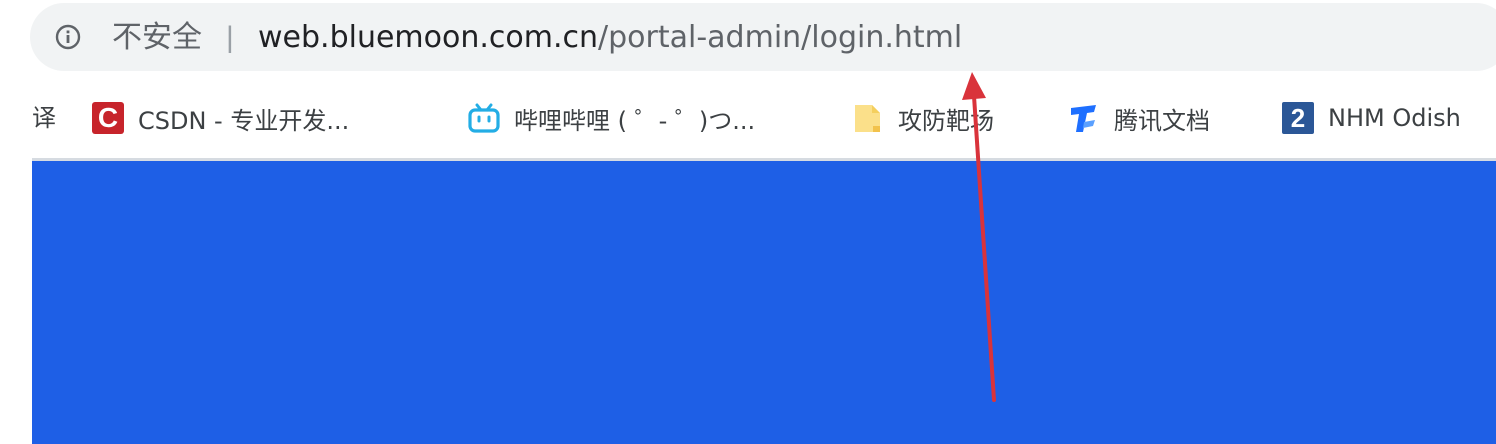  Describe the element at coordinates (1298, 118) in the screenshot. I see `numbered-2-icon: 2` at that location.